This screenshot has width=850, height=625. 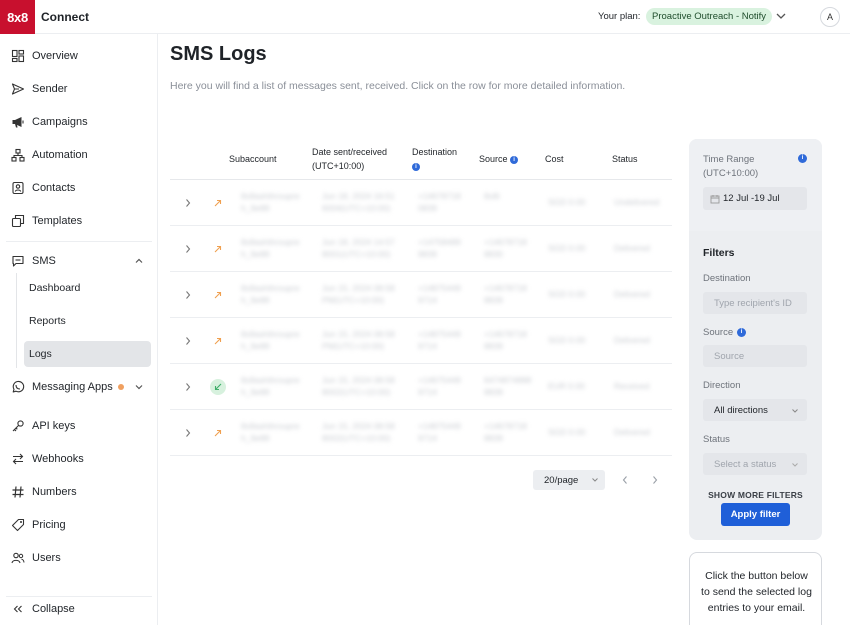 I want to click on sidebar-item-label: Contacts, so click(x=54, y=188).